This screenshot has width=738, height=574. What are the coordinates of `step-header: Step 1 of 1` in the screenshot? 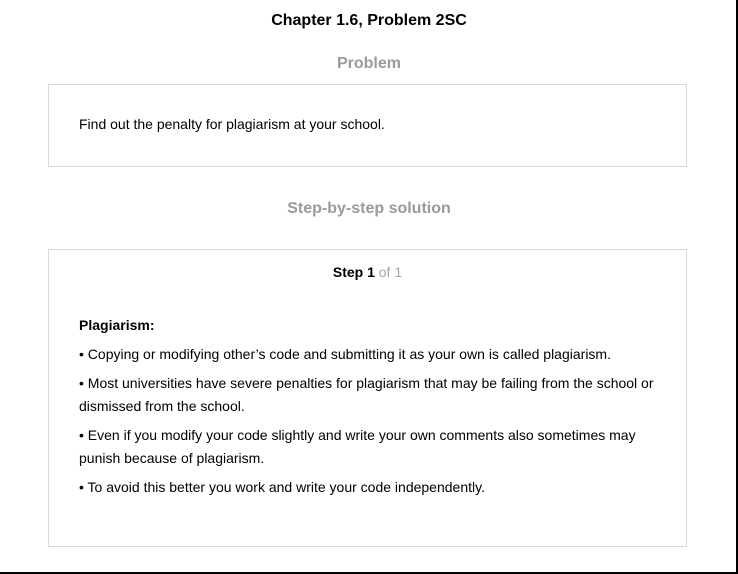 It's located at (367, 272).